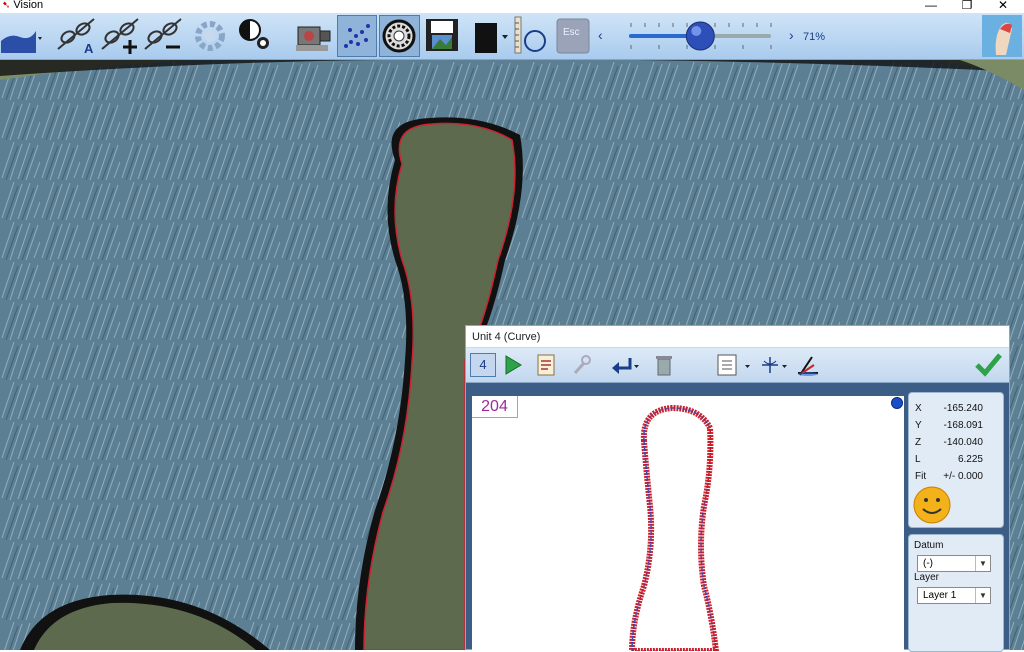 Image resolution: width=1024 pixels, height=652 pixels. Describe the element at coordinates (256, 36) in the screenshot. I see `light-settings-icon` at that location.